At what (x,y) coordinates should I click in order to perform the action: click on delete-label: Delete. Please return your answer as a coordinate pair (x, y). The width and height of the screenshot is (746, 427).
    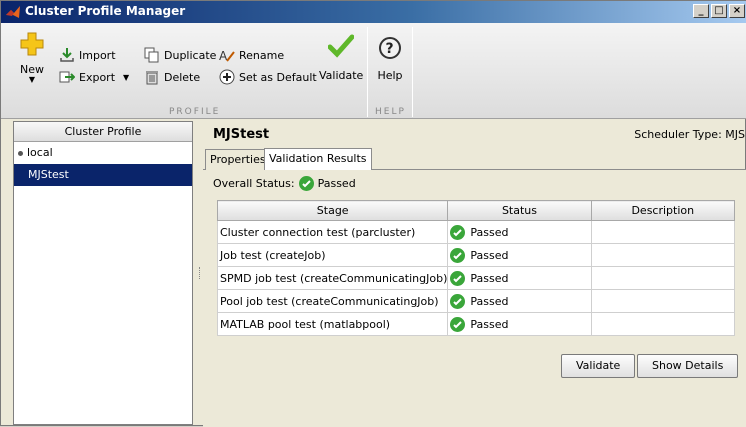
    Looking at the image, I should click on (182, 77).